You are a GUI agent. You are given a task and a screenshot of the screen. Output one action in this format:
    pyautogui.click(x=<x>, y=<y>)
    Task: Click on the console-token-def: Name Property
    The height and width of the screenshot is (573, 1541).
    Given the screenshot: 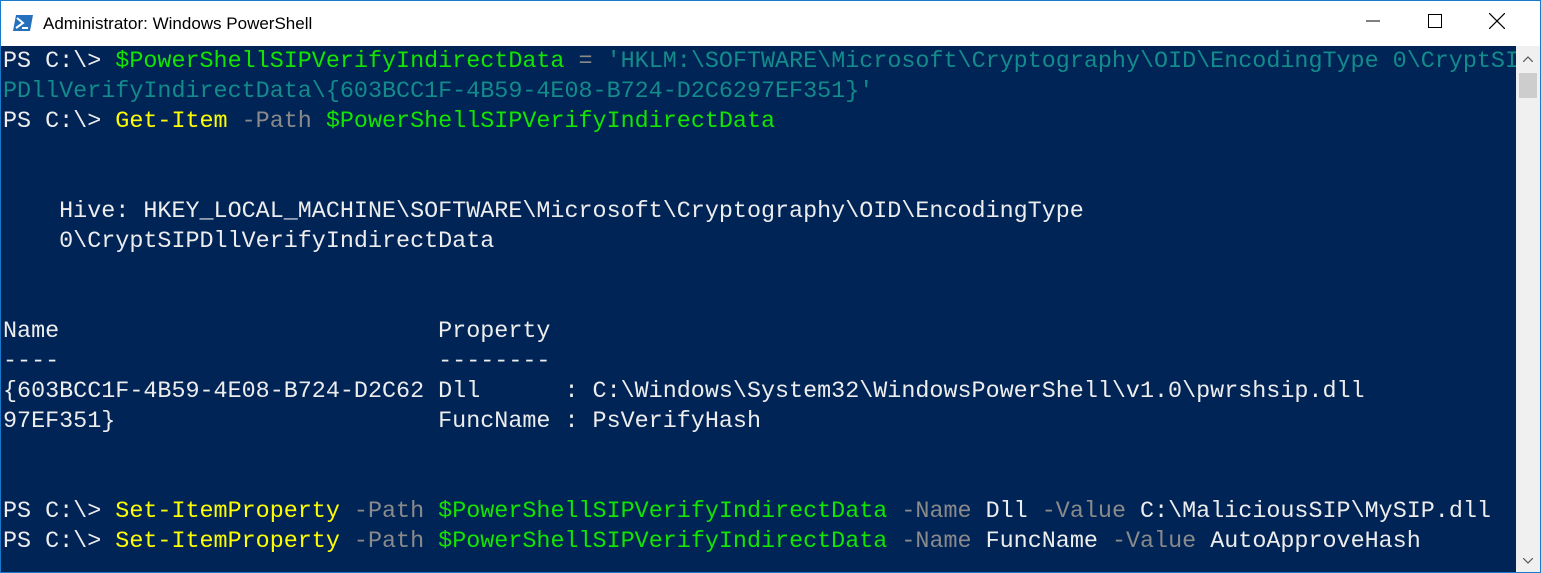 What is the action you would take?
    pyautogui.click(x=277, y=332)
    